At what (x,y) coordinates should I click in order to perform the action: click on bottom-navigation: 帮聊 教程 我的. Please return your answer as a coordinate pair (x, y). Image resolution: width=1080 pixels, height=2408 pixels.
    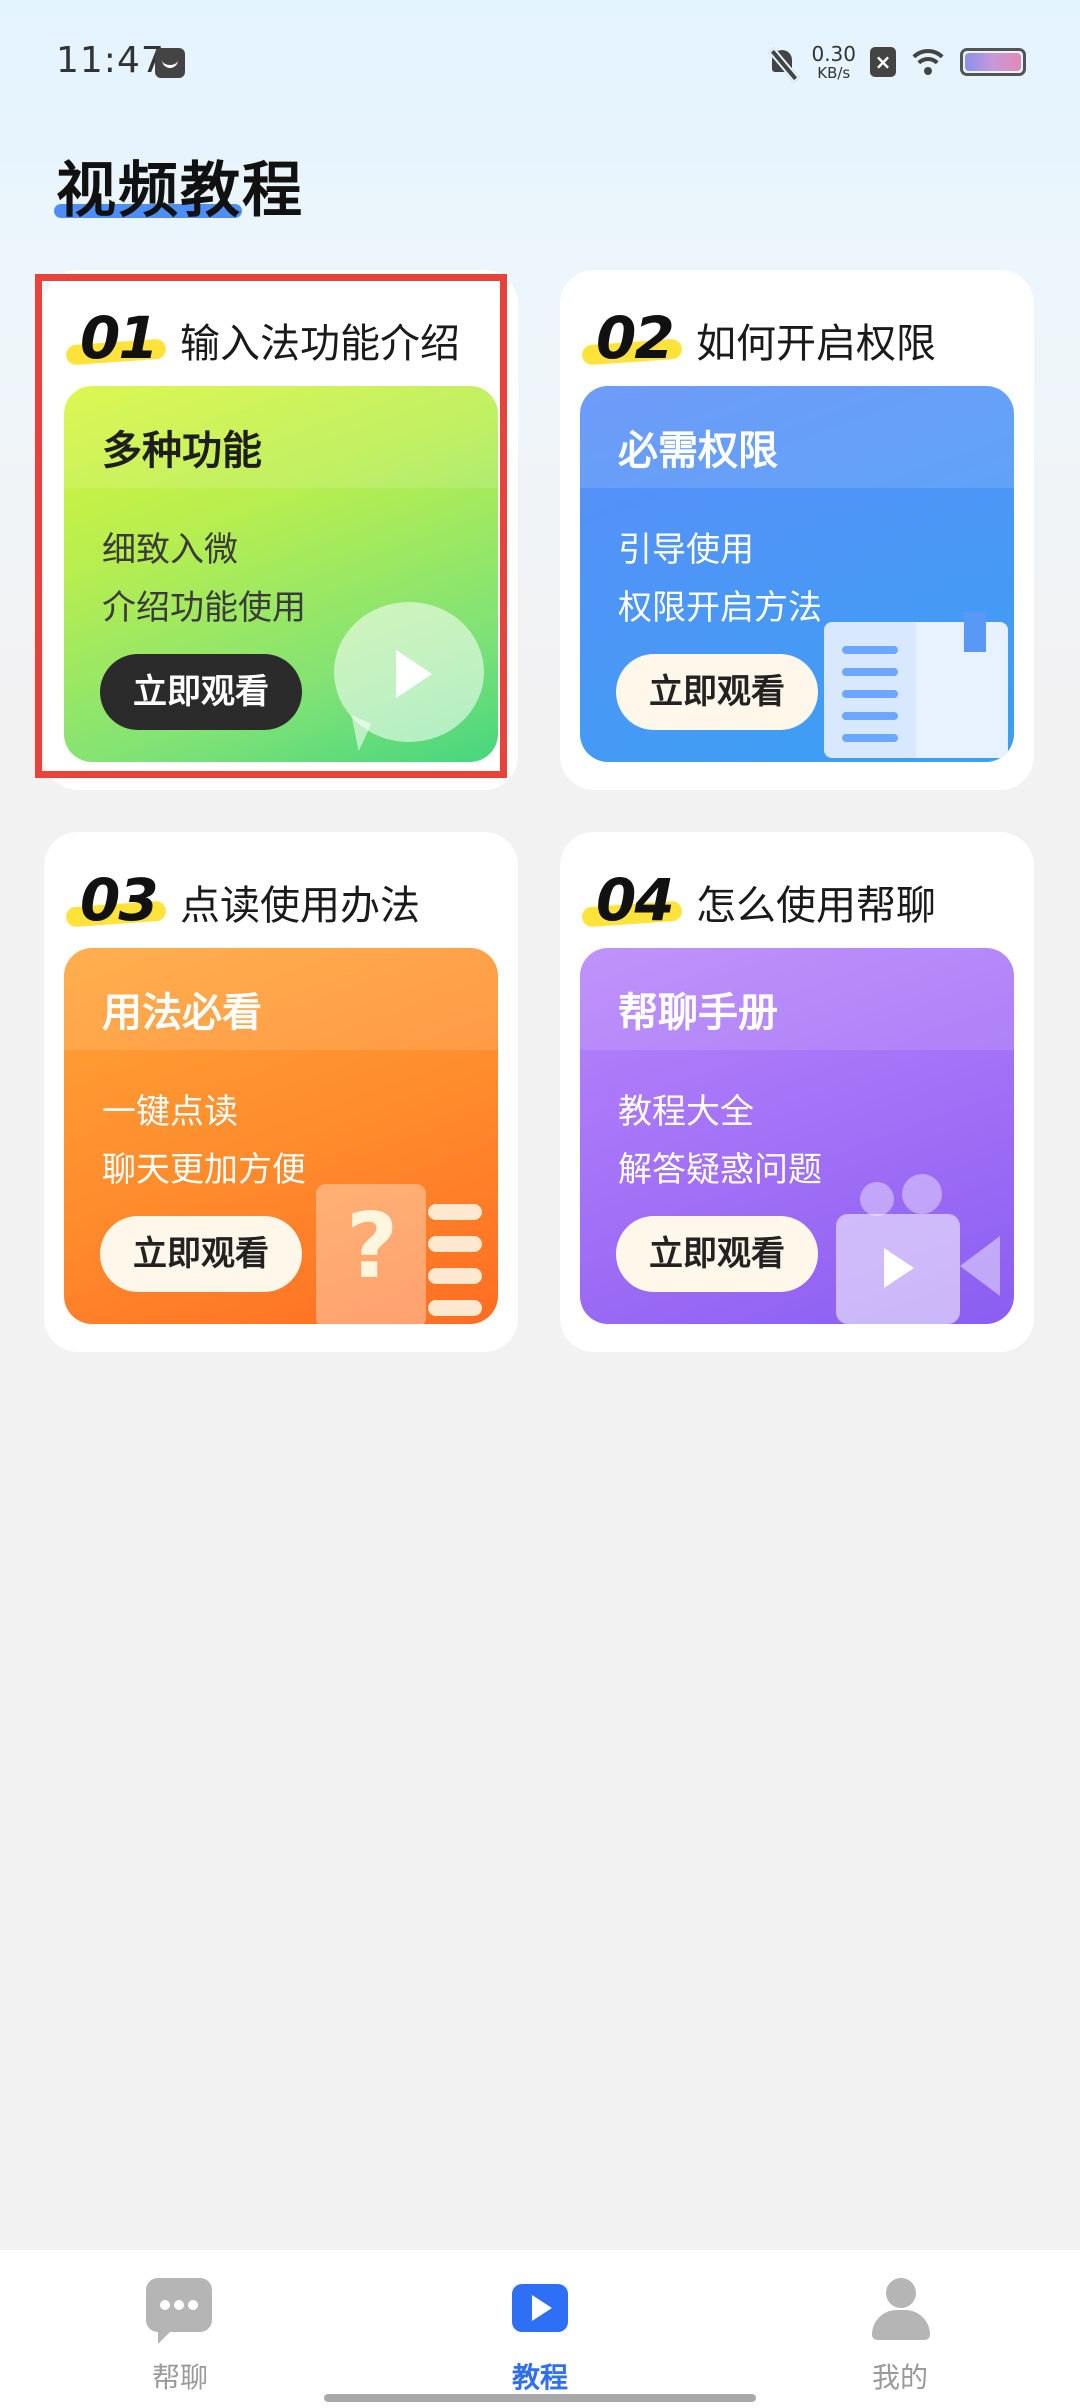
    Looking at the image, I should click on (540, 2329).